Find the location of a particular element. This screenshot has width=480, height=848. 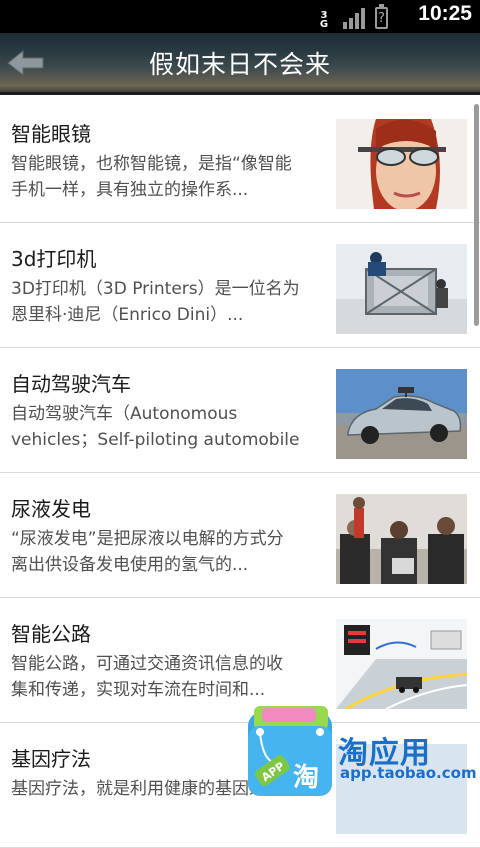

status-icons: 3G ? is located at coordinates (351, 17).